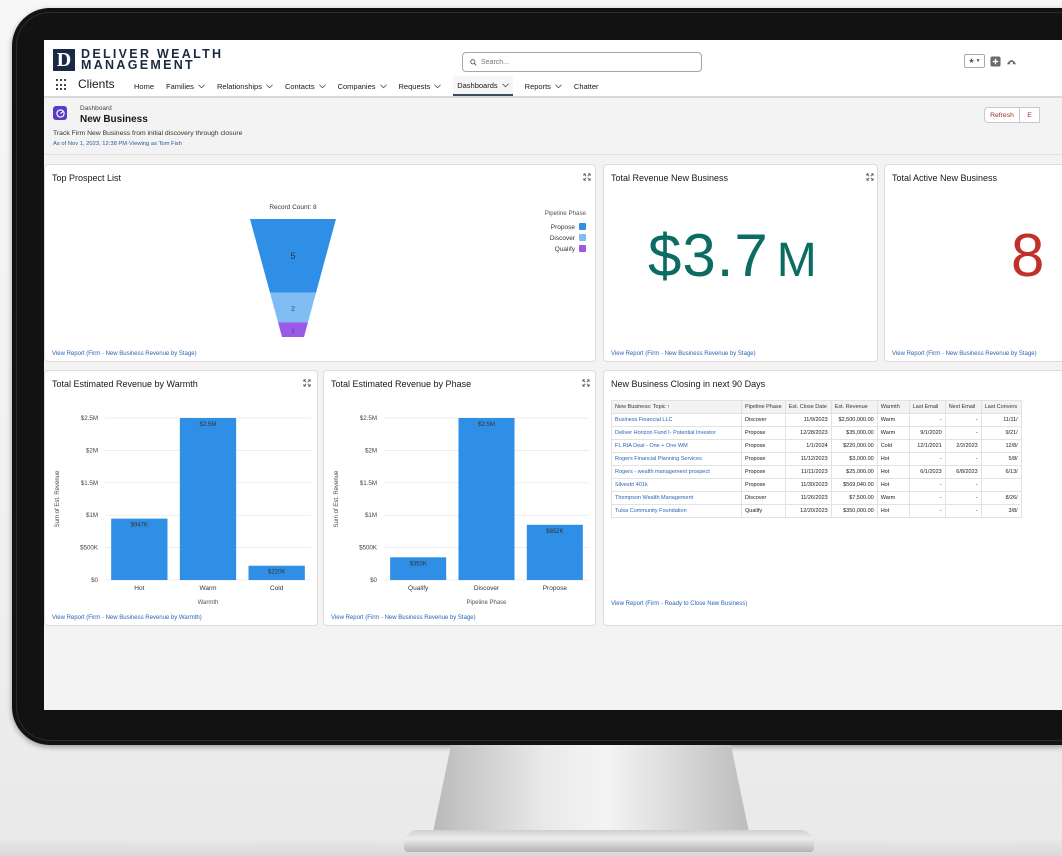 The height and width of the screenshot is (856, 1062). Describe the element at coordinates (305, 86) in the screenshot. I see `nav-item-contacts: Contacts` at that location.